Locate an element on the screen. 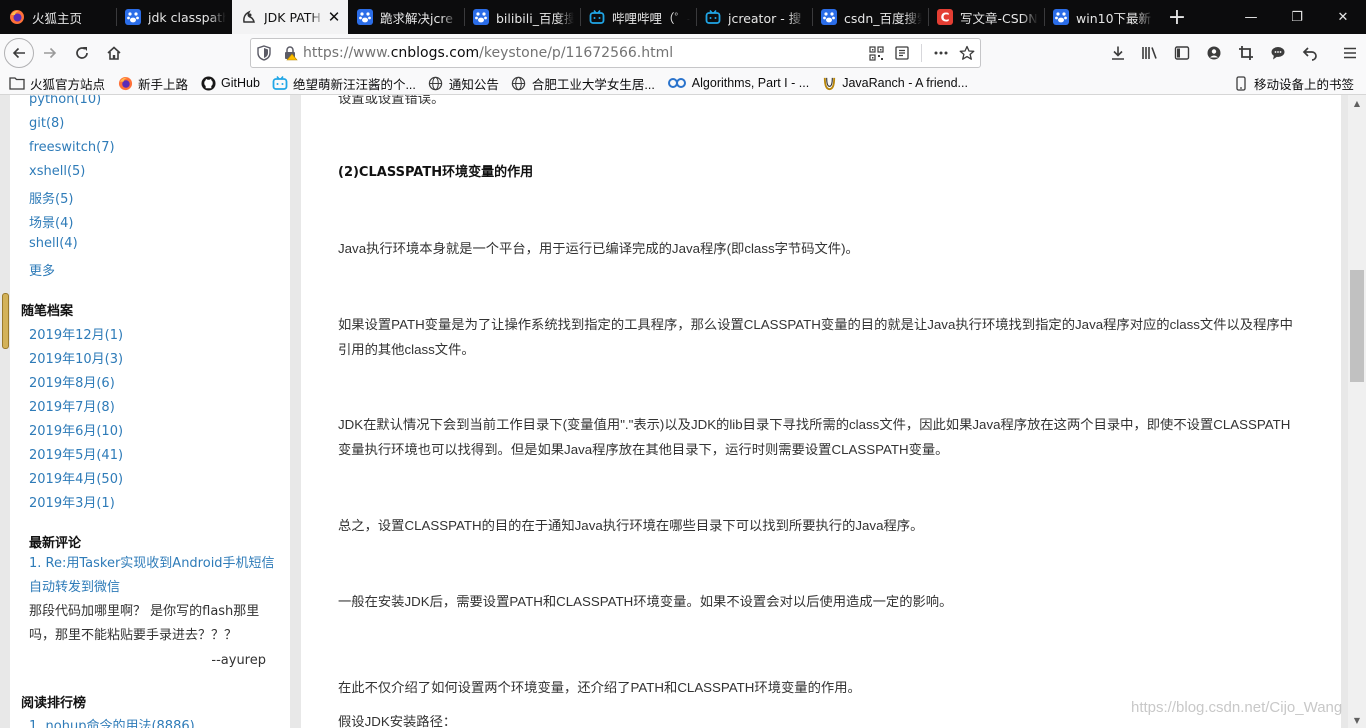 This screenshot has height=728, width=1366. archive-link: 2019年5月(41) is located at coordinates (76, 453).